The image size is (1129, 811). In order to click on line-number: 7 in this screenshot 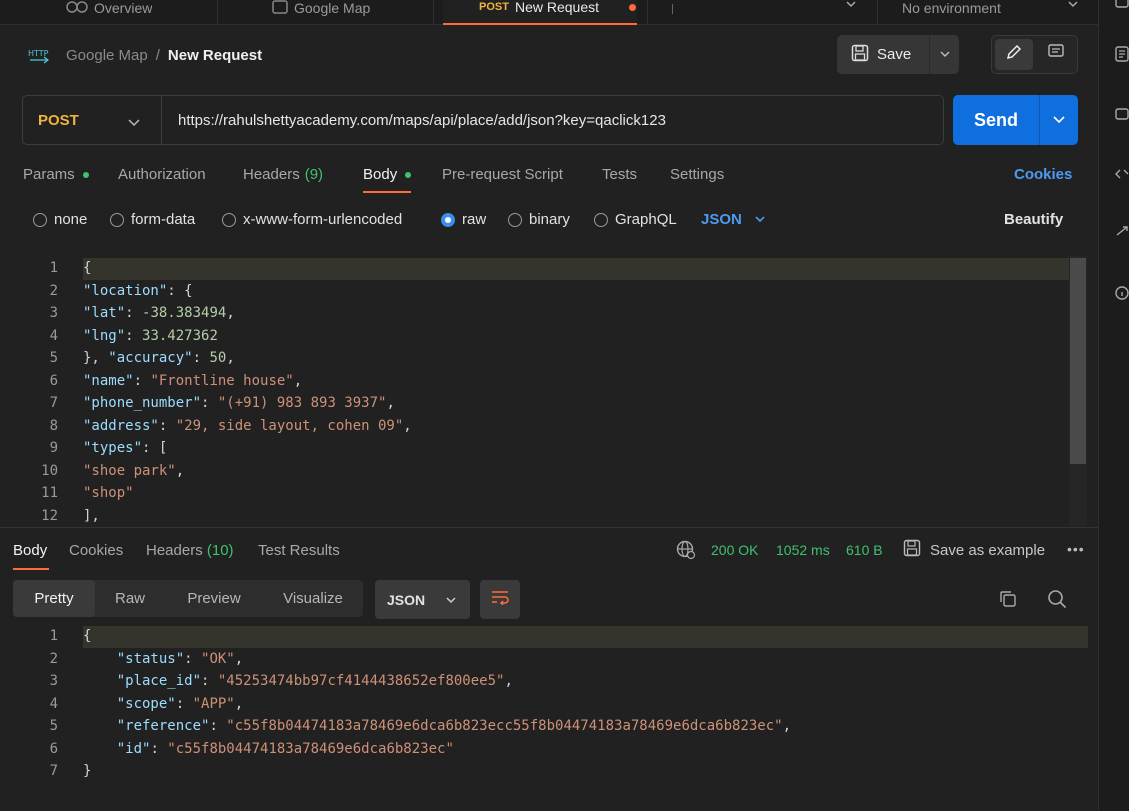, I will do `click(53, 403)`.